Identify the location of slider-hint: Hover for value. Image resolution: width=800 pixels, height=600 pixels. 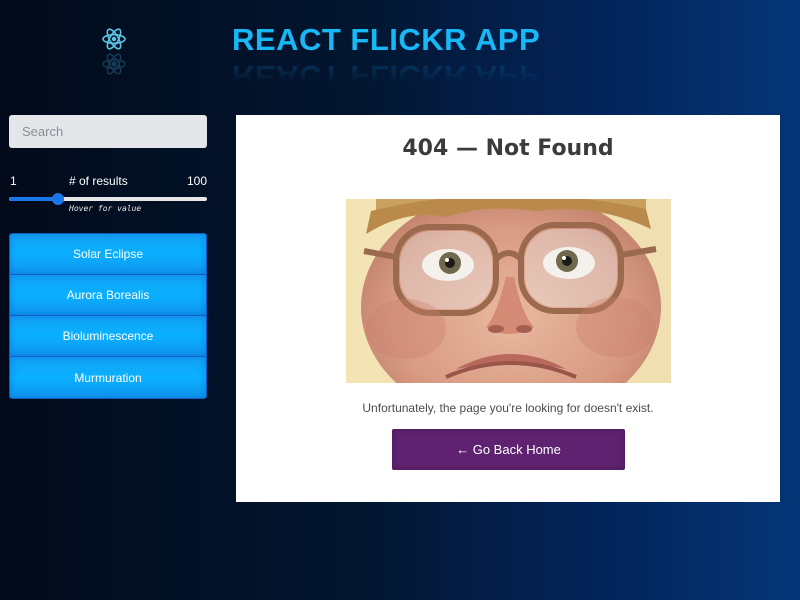
(105, 208).